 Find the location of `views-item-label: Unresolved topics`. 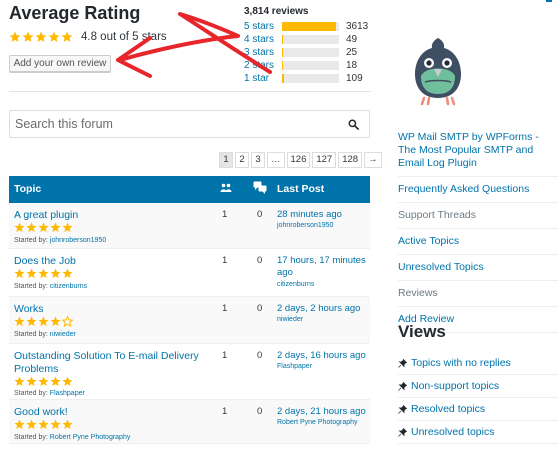

views-item-label: Unresolved topics is located at coordinates (453, 432).